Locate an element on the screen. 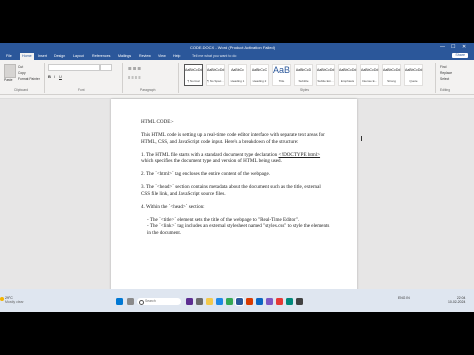  tab-layout: Layout is located at coordinates (78, 56).